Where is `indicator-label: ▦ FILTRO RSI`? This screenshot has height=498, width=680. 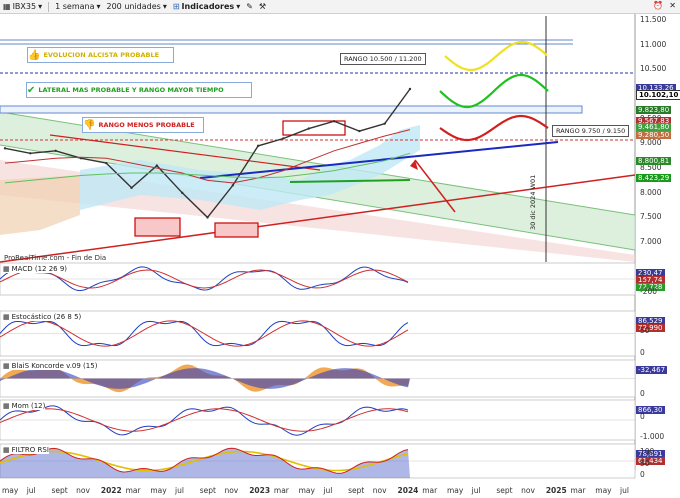 indicator-label: ▦ FILTRO RSI is located at coordinates (26, 450).